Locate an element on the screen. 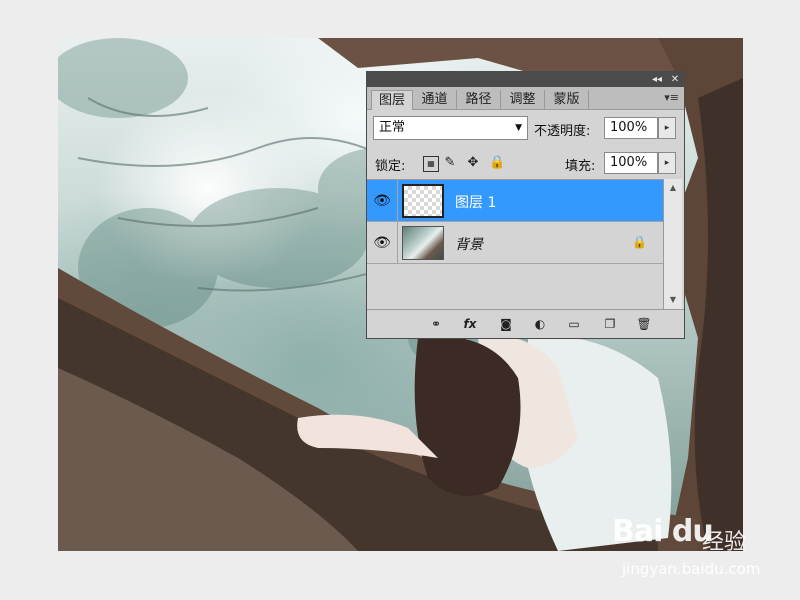  blend-mode-select: 正常 ▼ is located at coordinates (450, 128).